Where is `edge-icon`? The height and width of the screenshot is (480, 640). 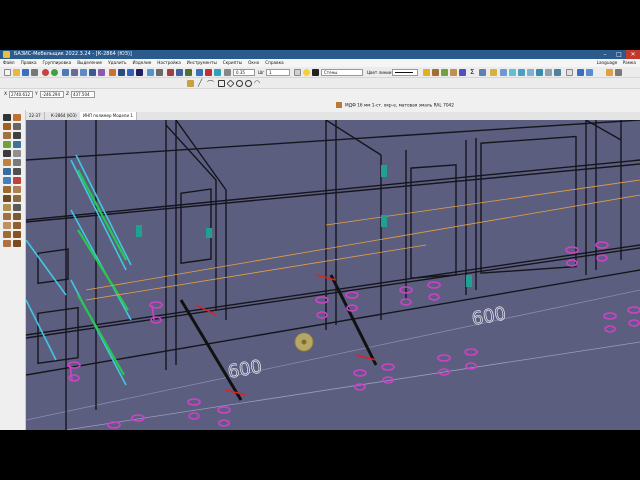
edge-icon is located at coordinates (444, 72).